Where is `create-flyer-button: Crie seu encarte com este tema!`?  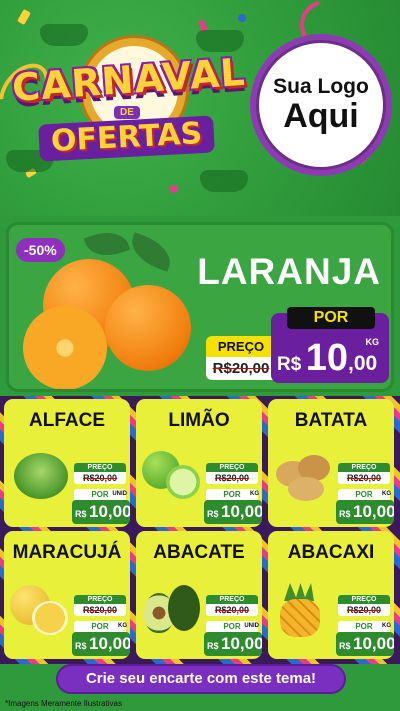 create-flyer-button: Crie seu encarte com este tema! is located at coordinates (201, 679).